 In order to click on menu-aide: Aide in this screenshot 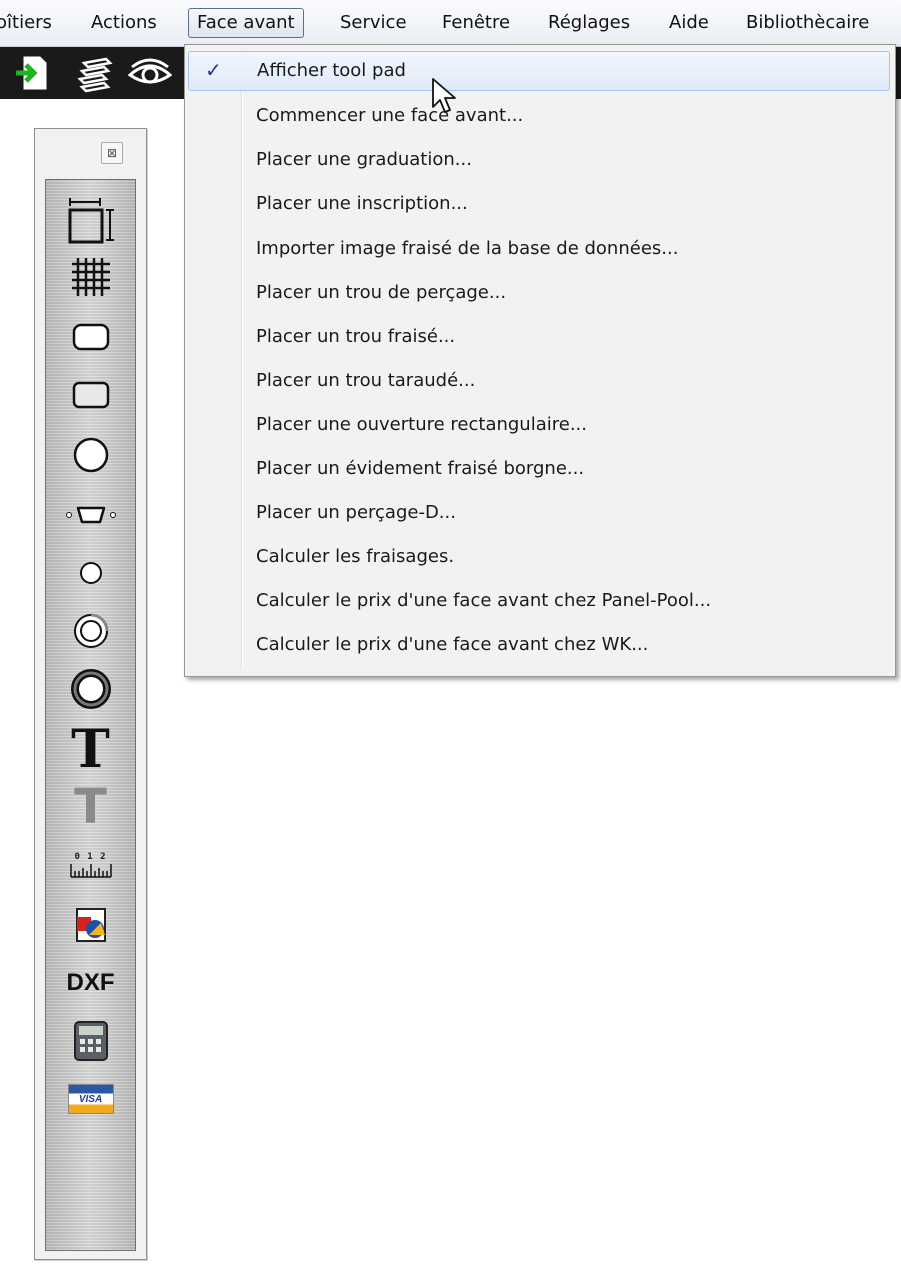, I will do `click(689, 23)`.